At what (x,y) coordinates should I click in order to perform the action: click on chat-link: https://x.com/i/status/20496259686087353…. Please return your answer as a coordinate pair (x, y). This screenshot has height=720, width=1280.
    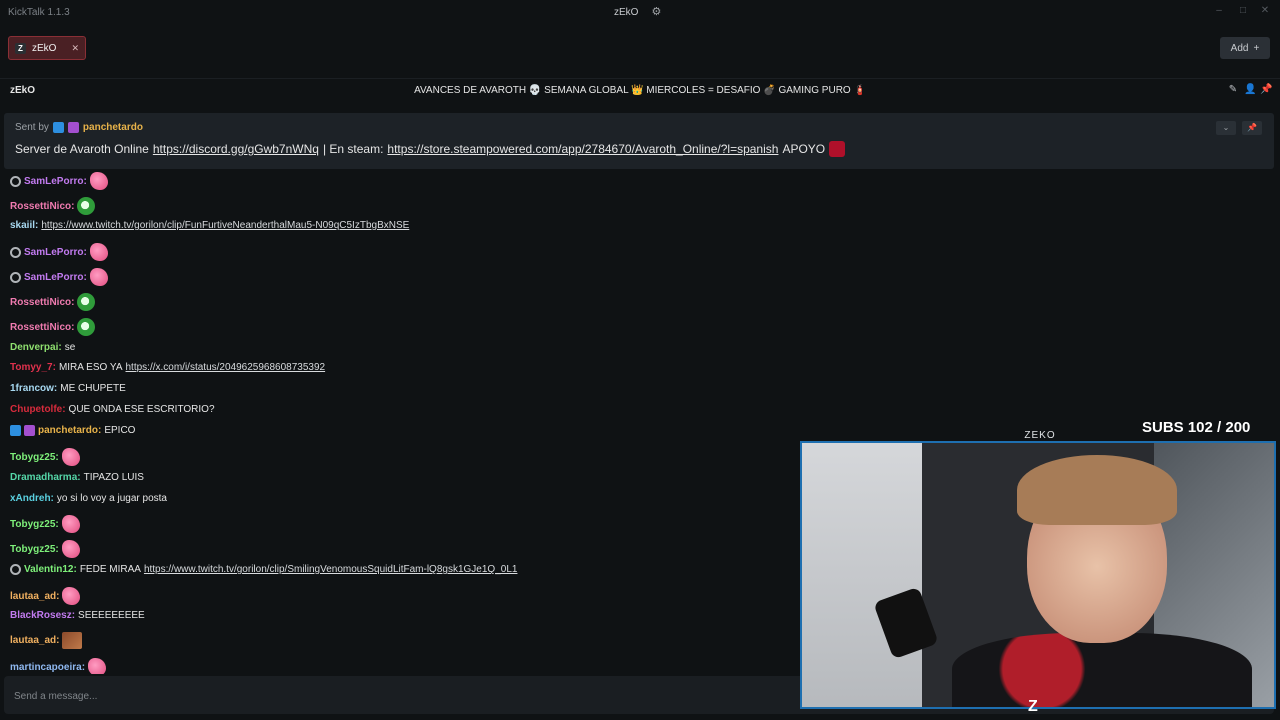
    Looking at the image, I should click on (226, 367).